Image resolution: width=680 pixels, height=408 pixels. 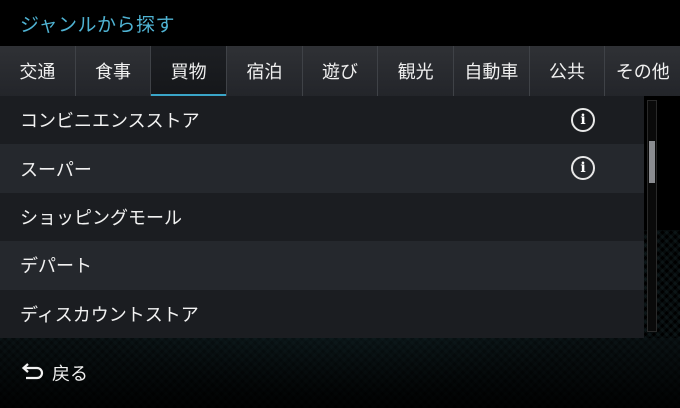 I want to click on tab-transport: 交通, so click(x=38, y=71).